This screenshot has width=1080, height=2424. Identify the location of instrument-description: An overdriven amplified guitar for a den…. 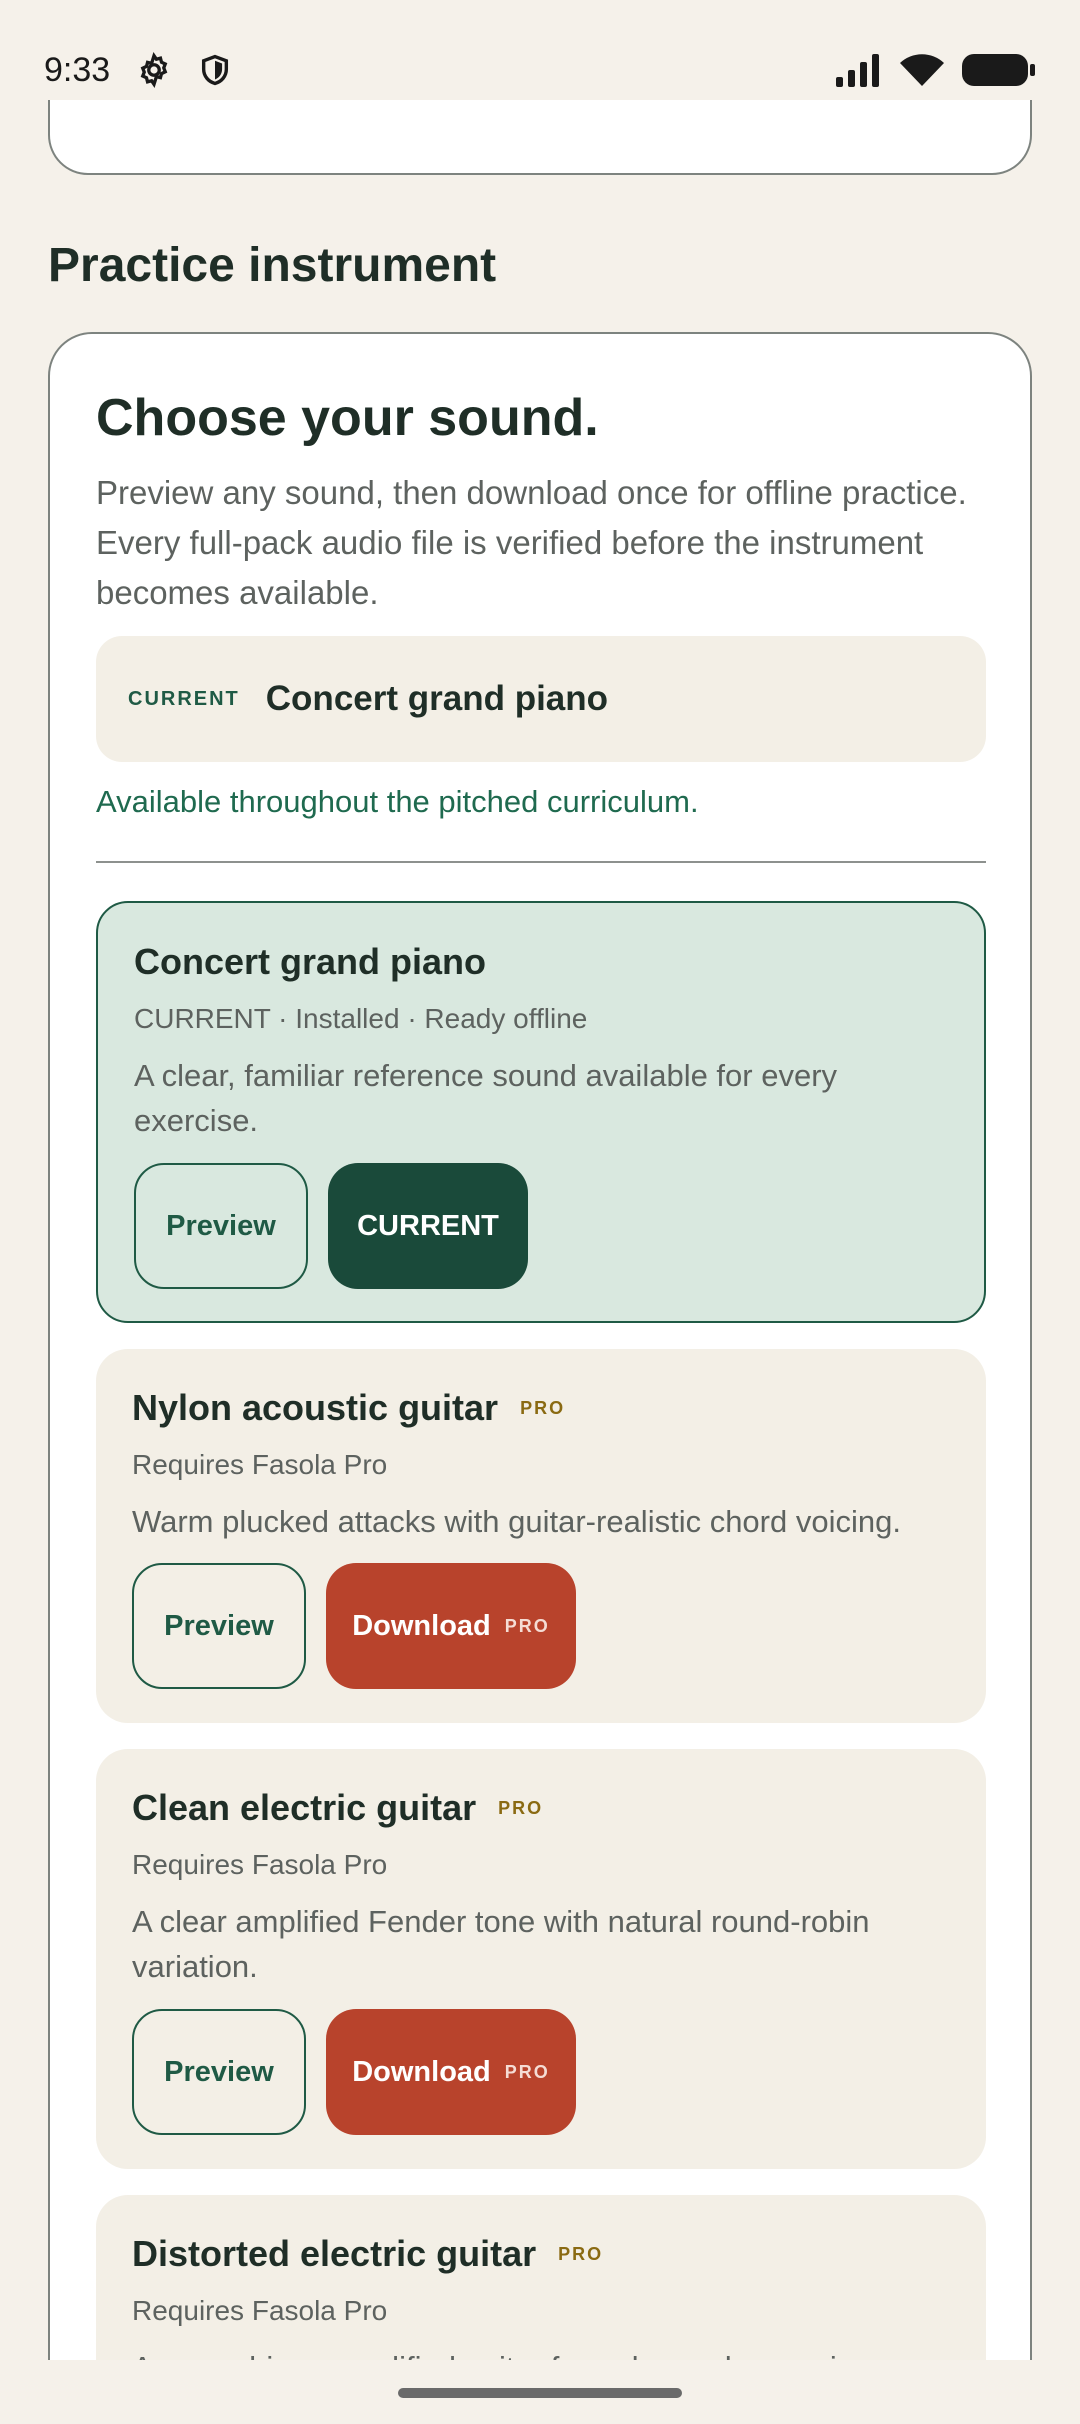
(542, 2352).